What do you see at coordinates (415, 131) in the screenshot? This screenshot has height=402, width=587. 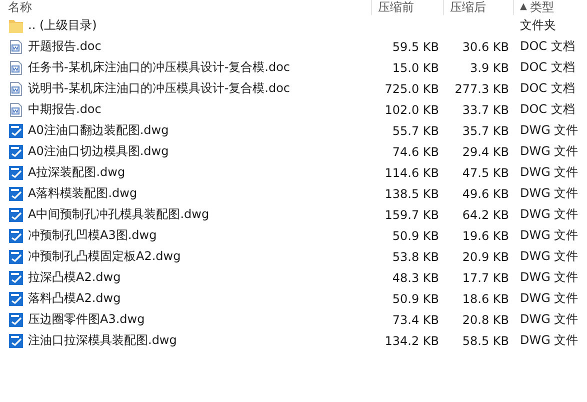 I see `original-size: 55.7 KB` at bounding box center [415, 131].